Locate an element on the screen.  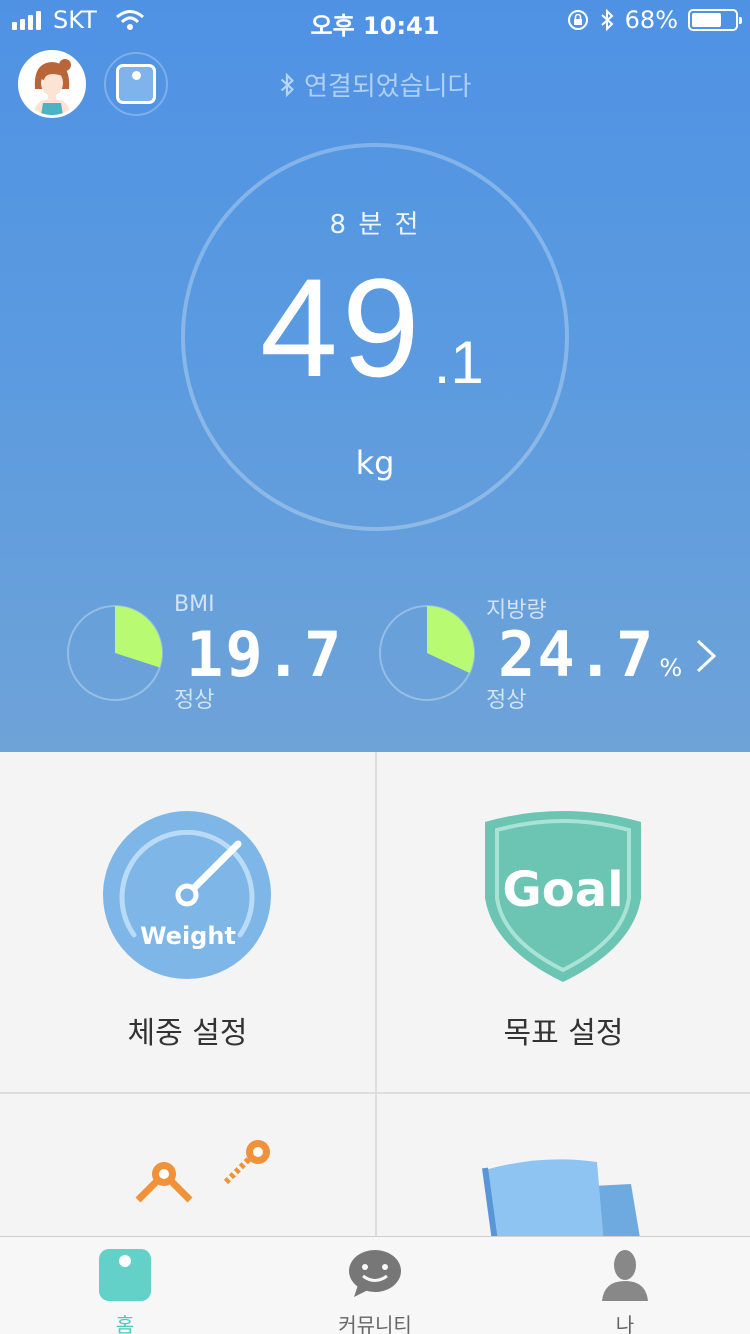
progress-chart-icon is located at coordinates (202, 1171).